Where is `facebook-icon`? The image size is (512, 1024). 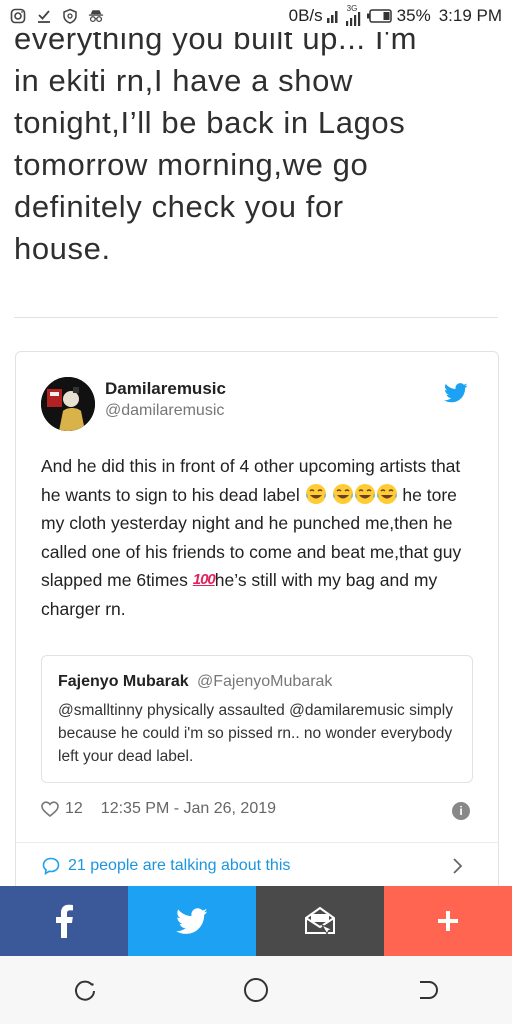
facebook-icon is located at coordinates (64, 921).